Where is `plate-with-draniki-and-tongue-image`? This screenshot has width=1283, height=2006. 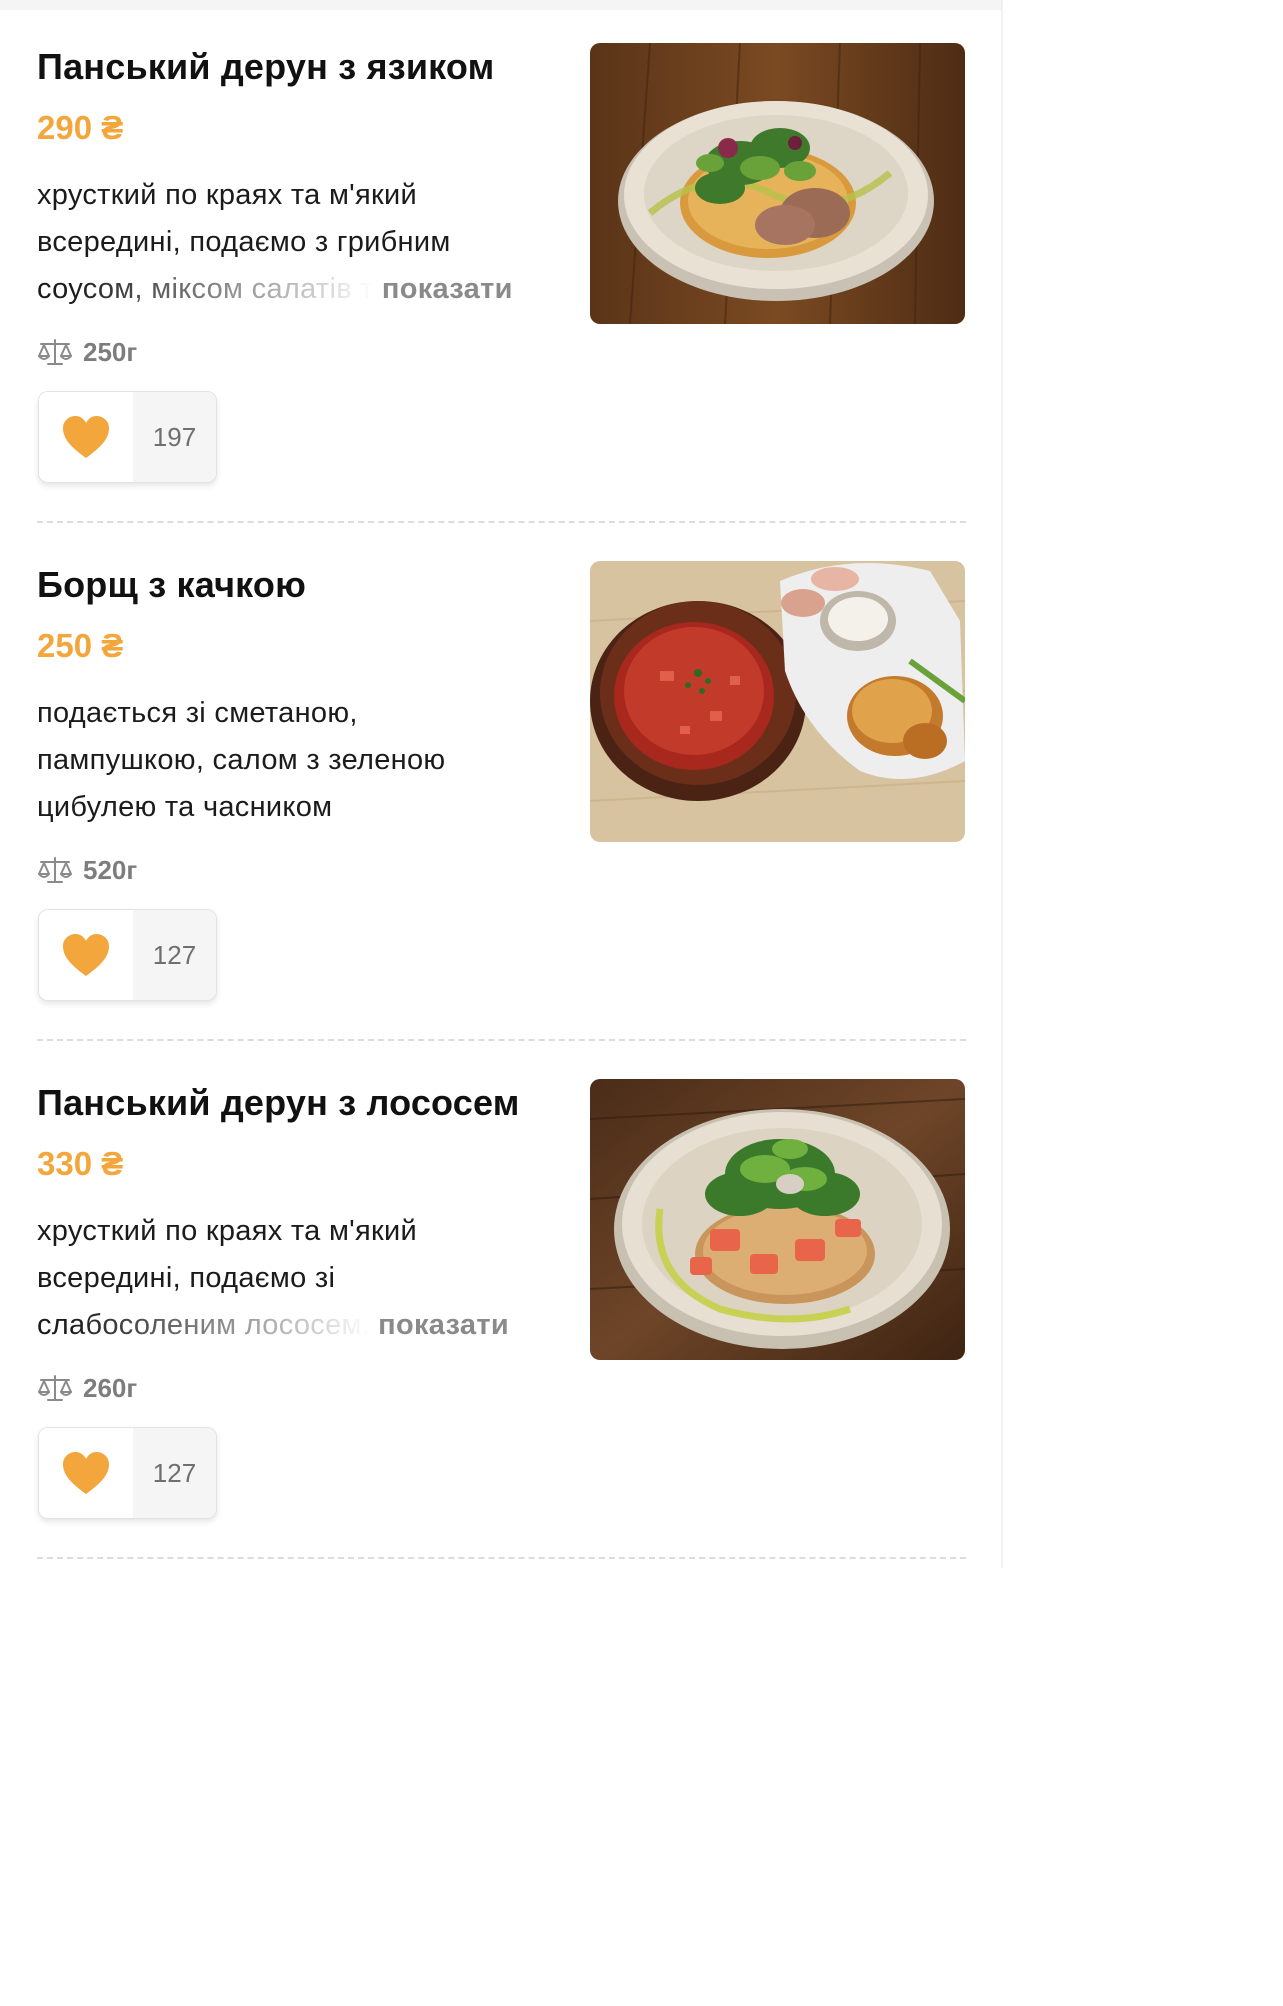
plate-with-draniki-and-tongue-image is located at coordinates (777, 183).